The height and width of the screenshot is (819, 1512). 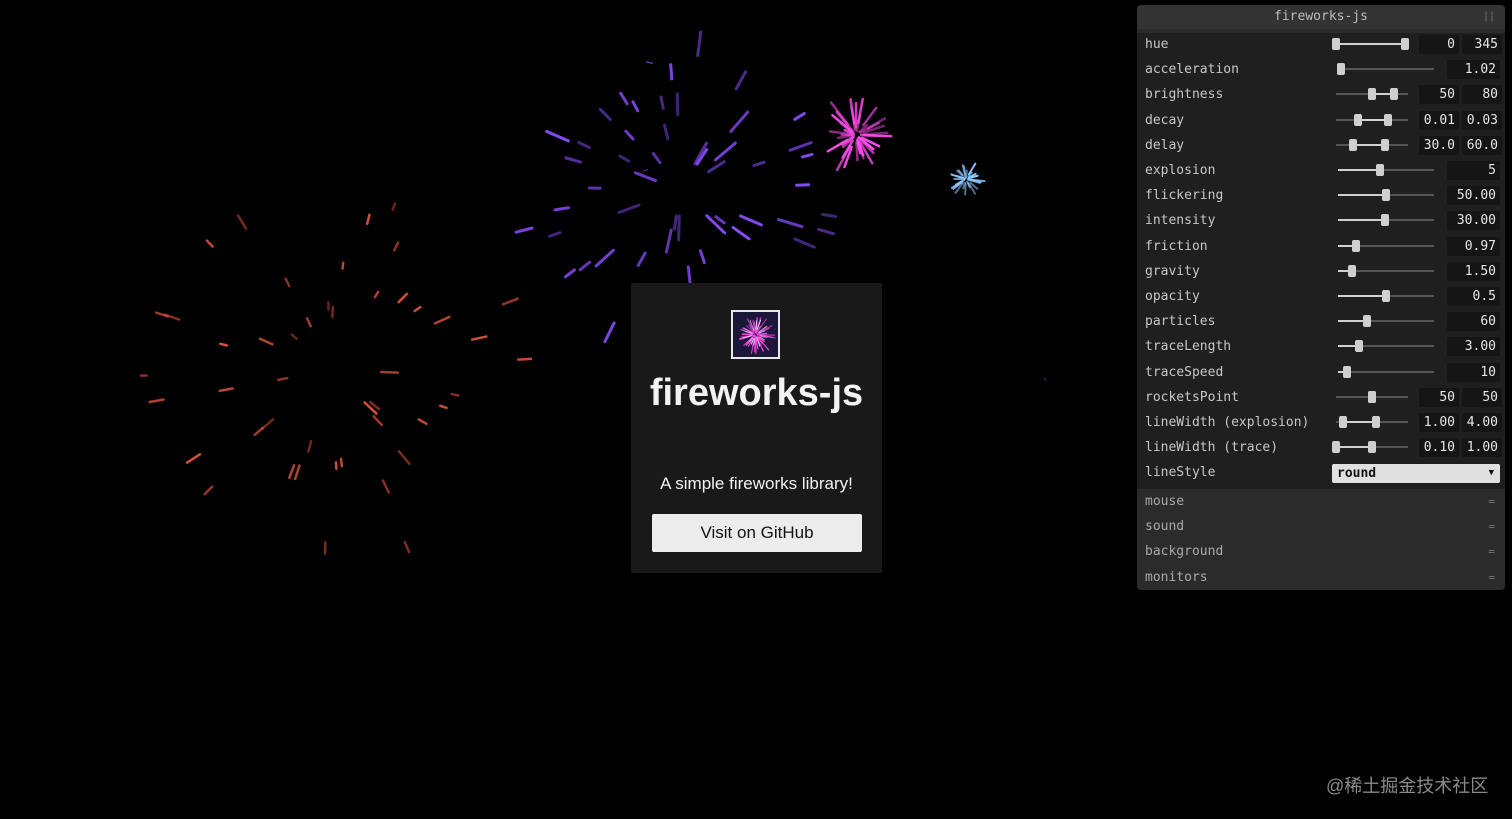 What do you see at coordinates (1439, 397) in the screenshot?
I see `rocketspoint-min-input: 50` at bounding box center [1439, 397].